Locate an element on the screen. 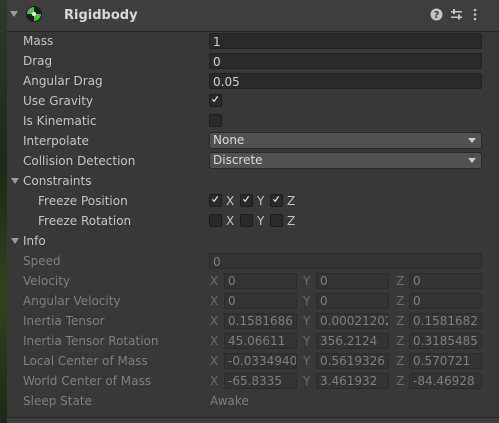 This screenshot has width=499, height=423. local-center-of-mass-y-label: Y is located at coordinates (307, 361).